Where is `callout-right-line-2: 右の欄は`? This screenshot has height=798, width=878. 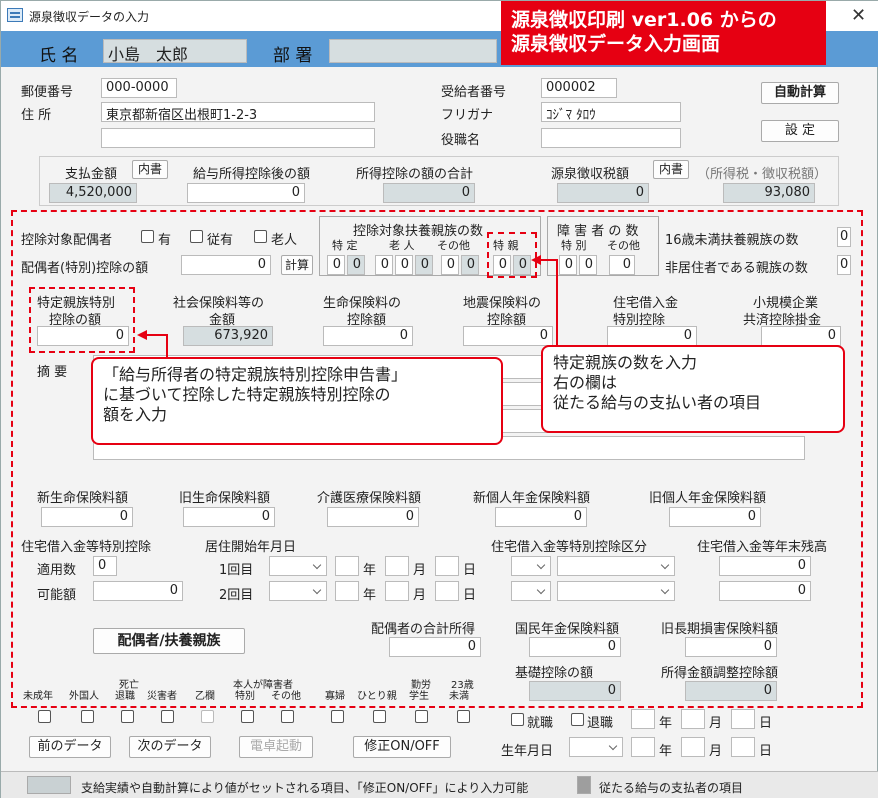
callout-right-line-2: 右の欄は is located at coordinates (585, 382).